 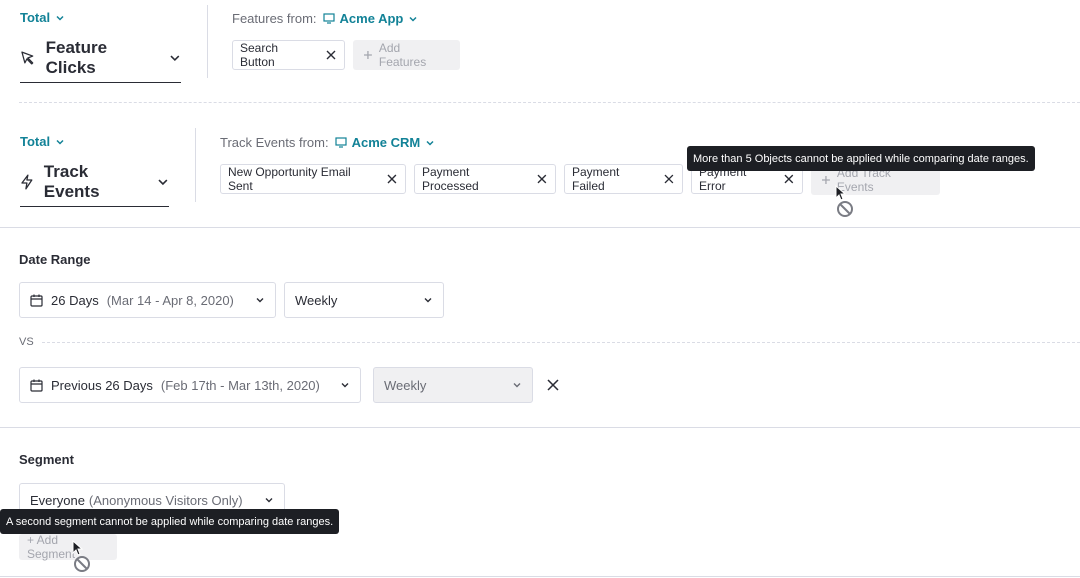 I want to click on app-name: Acme CRM, so click(x=386, y=142).